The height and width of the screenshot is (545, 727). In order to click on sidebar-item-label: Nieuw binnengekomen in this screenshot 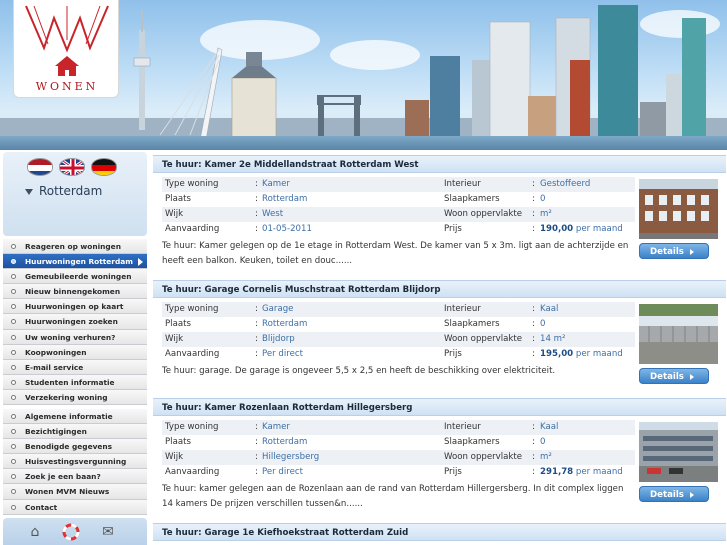, I will do `click(73, 292)`.